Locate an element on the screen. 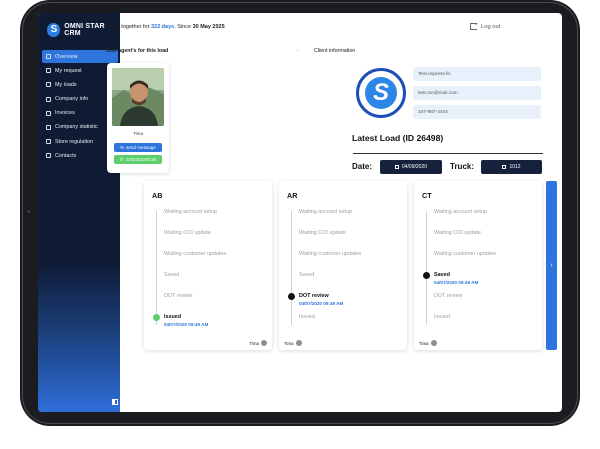 This screenshot has height=449, width=600. agent-card: Tima ✉ send message ✆ 224236349725 is located at coordinates (138, 118).